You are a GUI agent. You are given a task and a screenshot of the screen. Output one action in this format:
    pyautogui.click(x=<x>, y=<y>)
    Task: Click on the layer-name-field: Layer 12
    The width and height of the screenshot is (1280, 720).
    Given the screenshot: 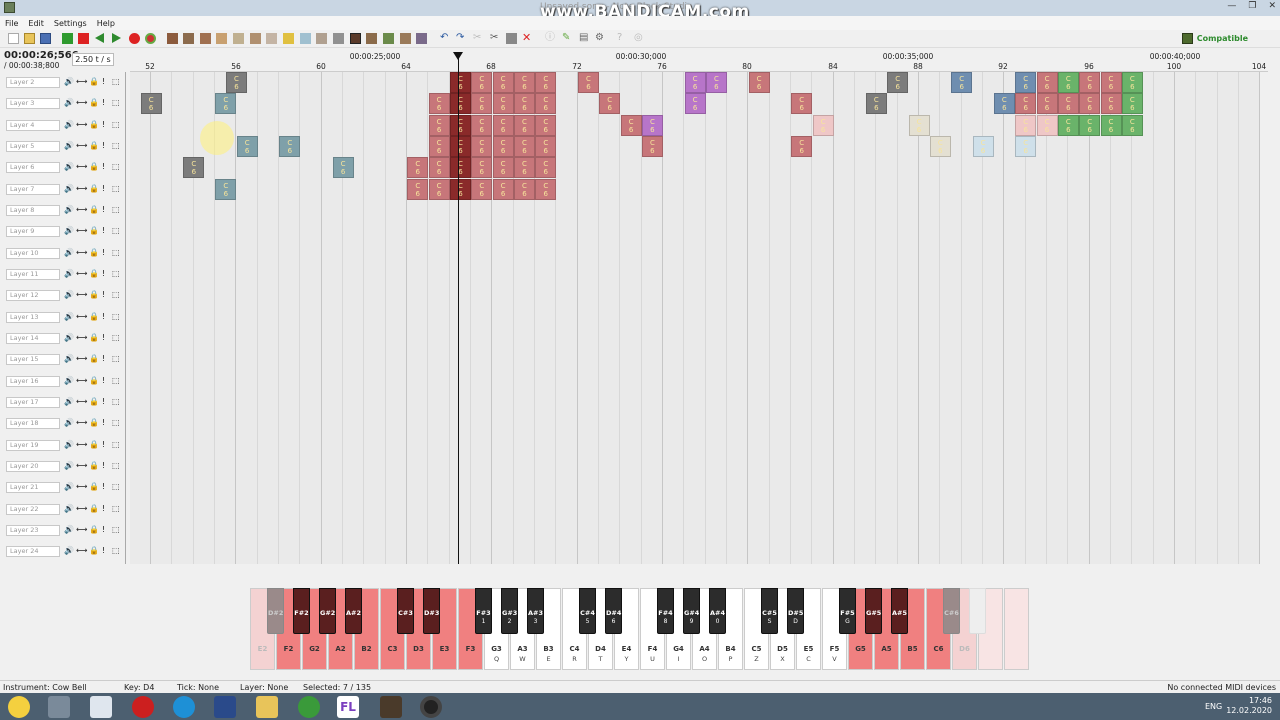 What is the action you would take?
    pyautogui.click(x=33, y=296)
    